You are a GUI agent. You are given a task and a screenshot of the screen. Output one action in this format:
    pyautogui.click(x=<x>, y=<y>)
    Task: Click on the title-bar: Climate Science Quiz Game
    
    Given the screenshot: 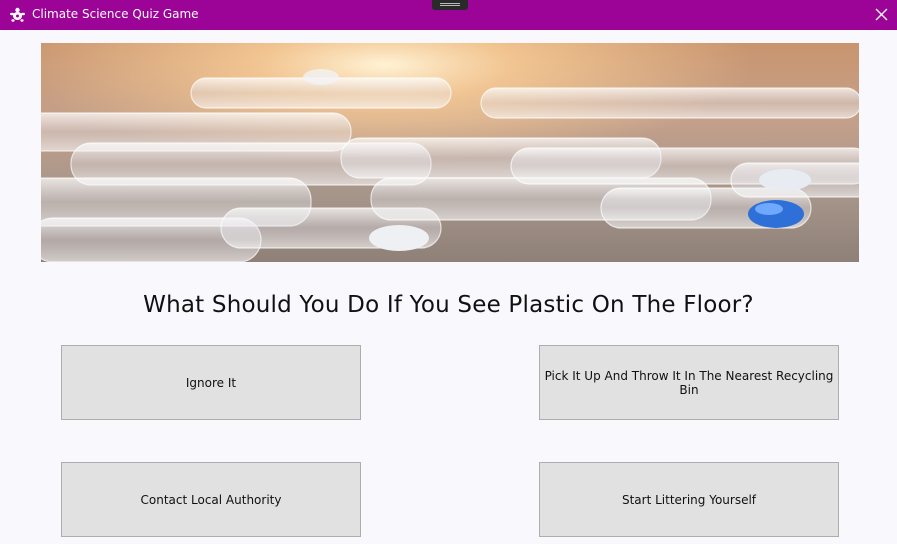 What is the action you would take?
    pyautogui.click(x=448, y=15)
    